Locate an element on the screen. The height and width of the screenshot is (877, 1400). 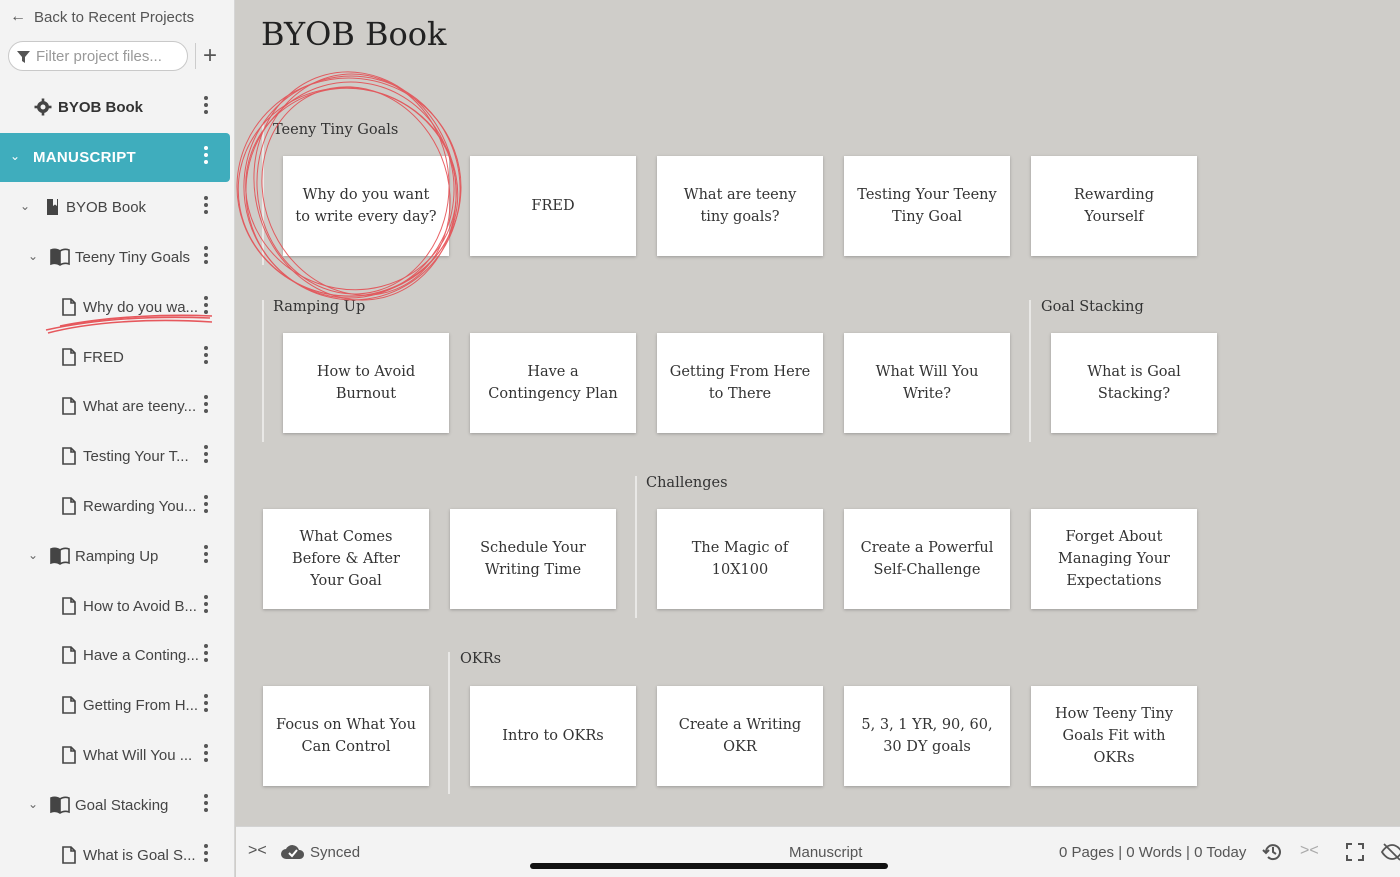
open-book-icon is located at coordinates (60, 805).